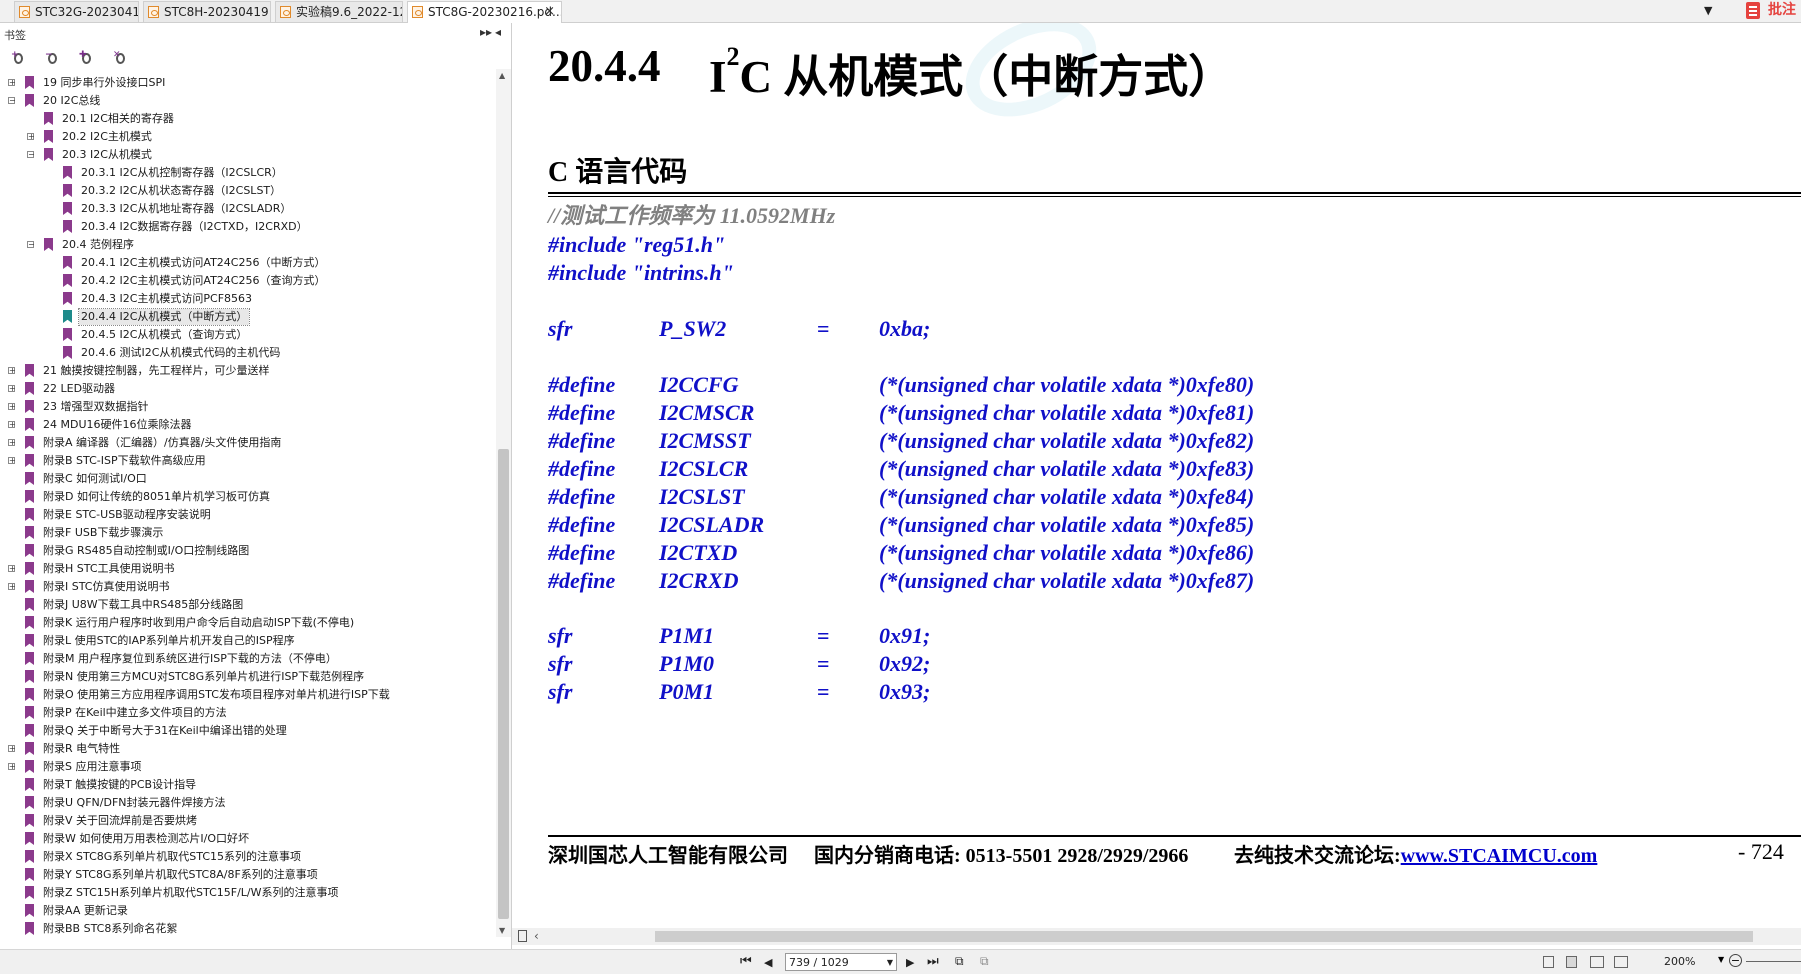 This screenshot has width=1801, height=974. I want to click on bookmark-item: 附录U QFN/DFN封装元器件焊接方法, so click(245, 803).